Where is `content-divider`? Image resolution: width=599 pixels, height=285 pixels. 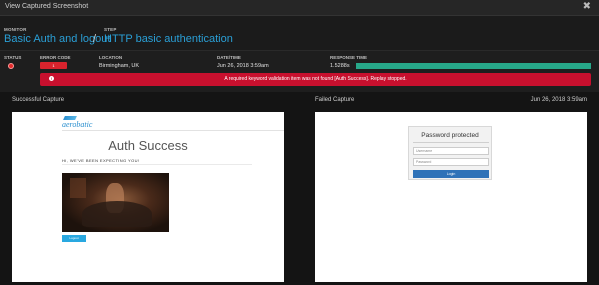 content-divider is located at coordinates (157, 164).